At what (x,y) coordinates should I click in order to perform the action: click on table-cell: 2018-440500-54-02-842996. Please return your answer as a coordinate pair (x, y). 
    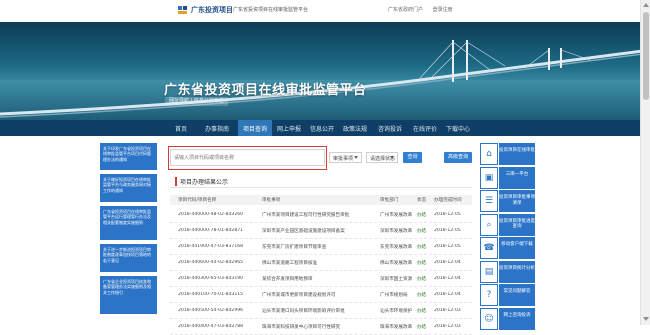
    Looking at the image, I should click on (211, 310).